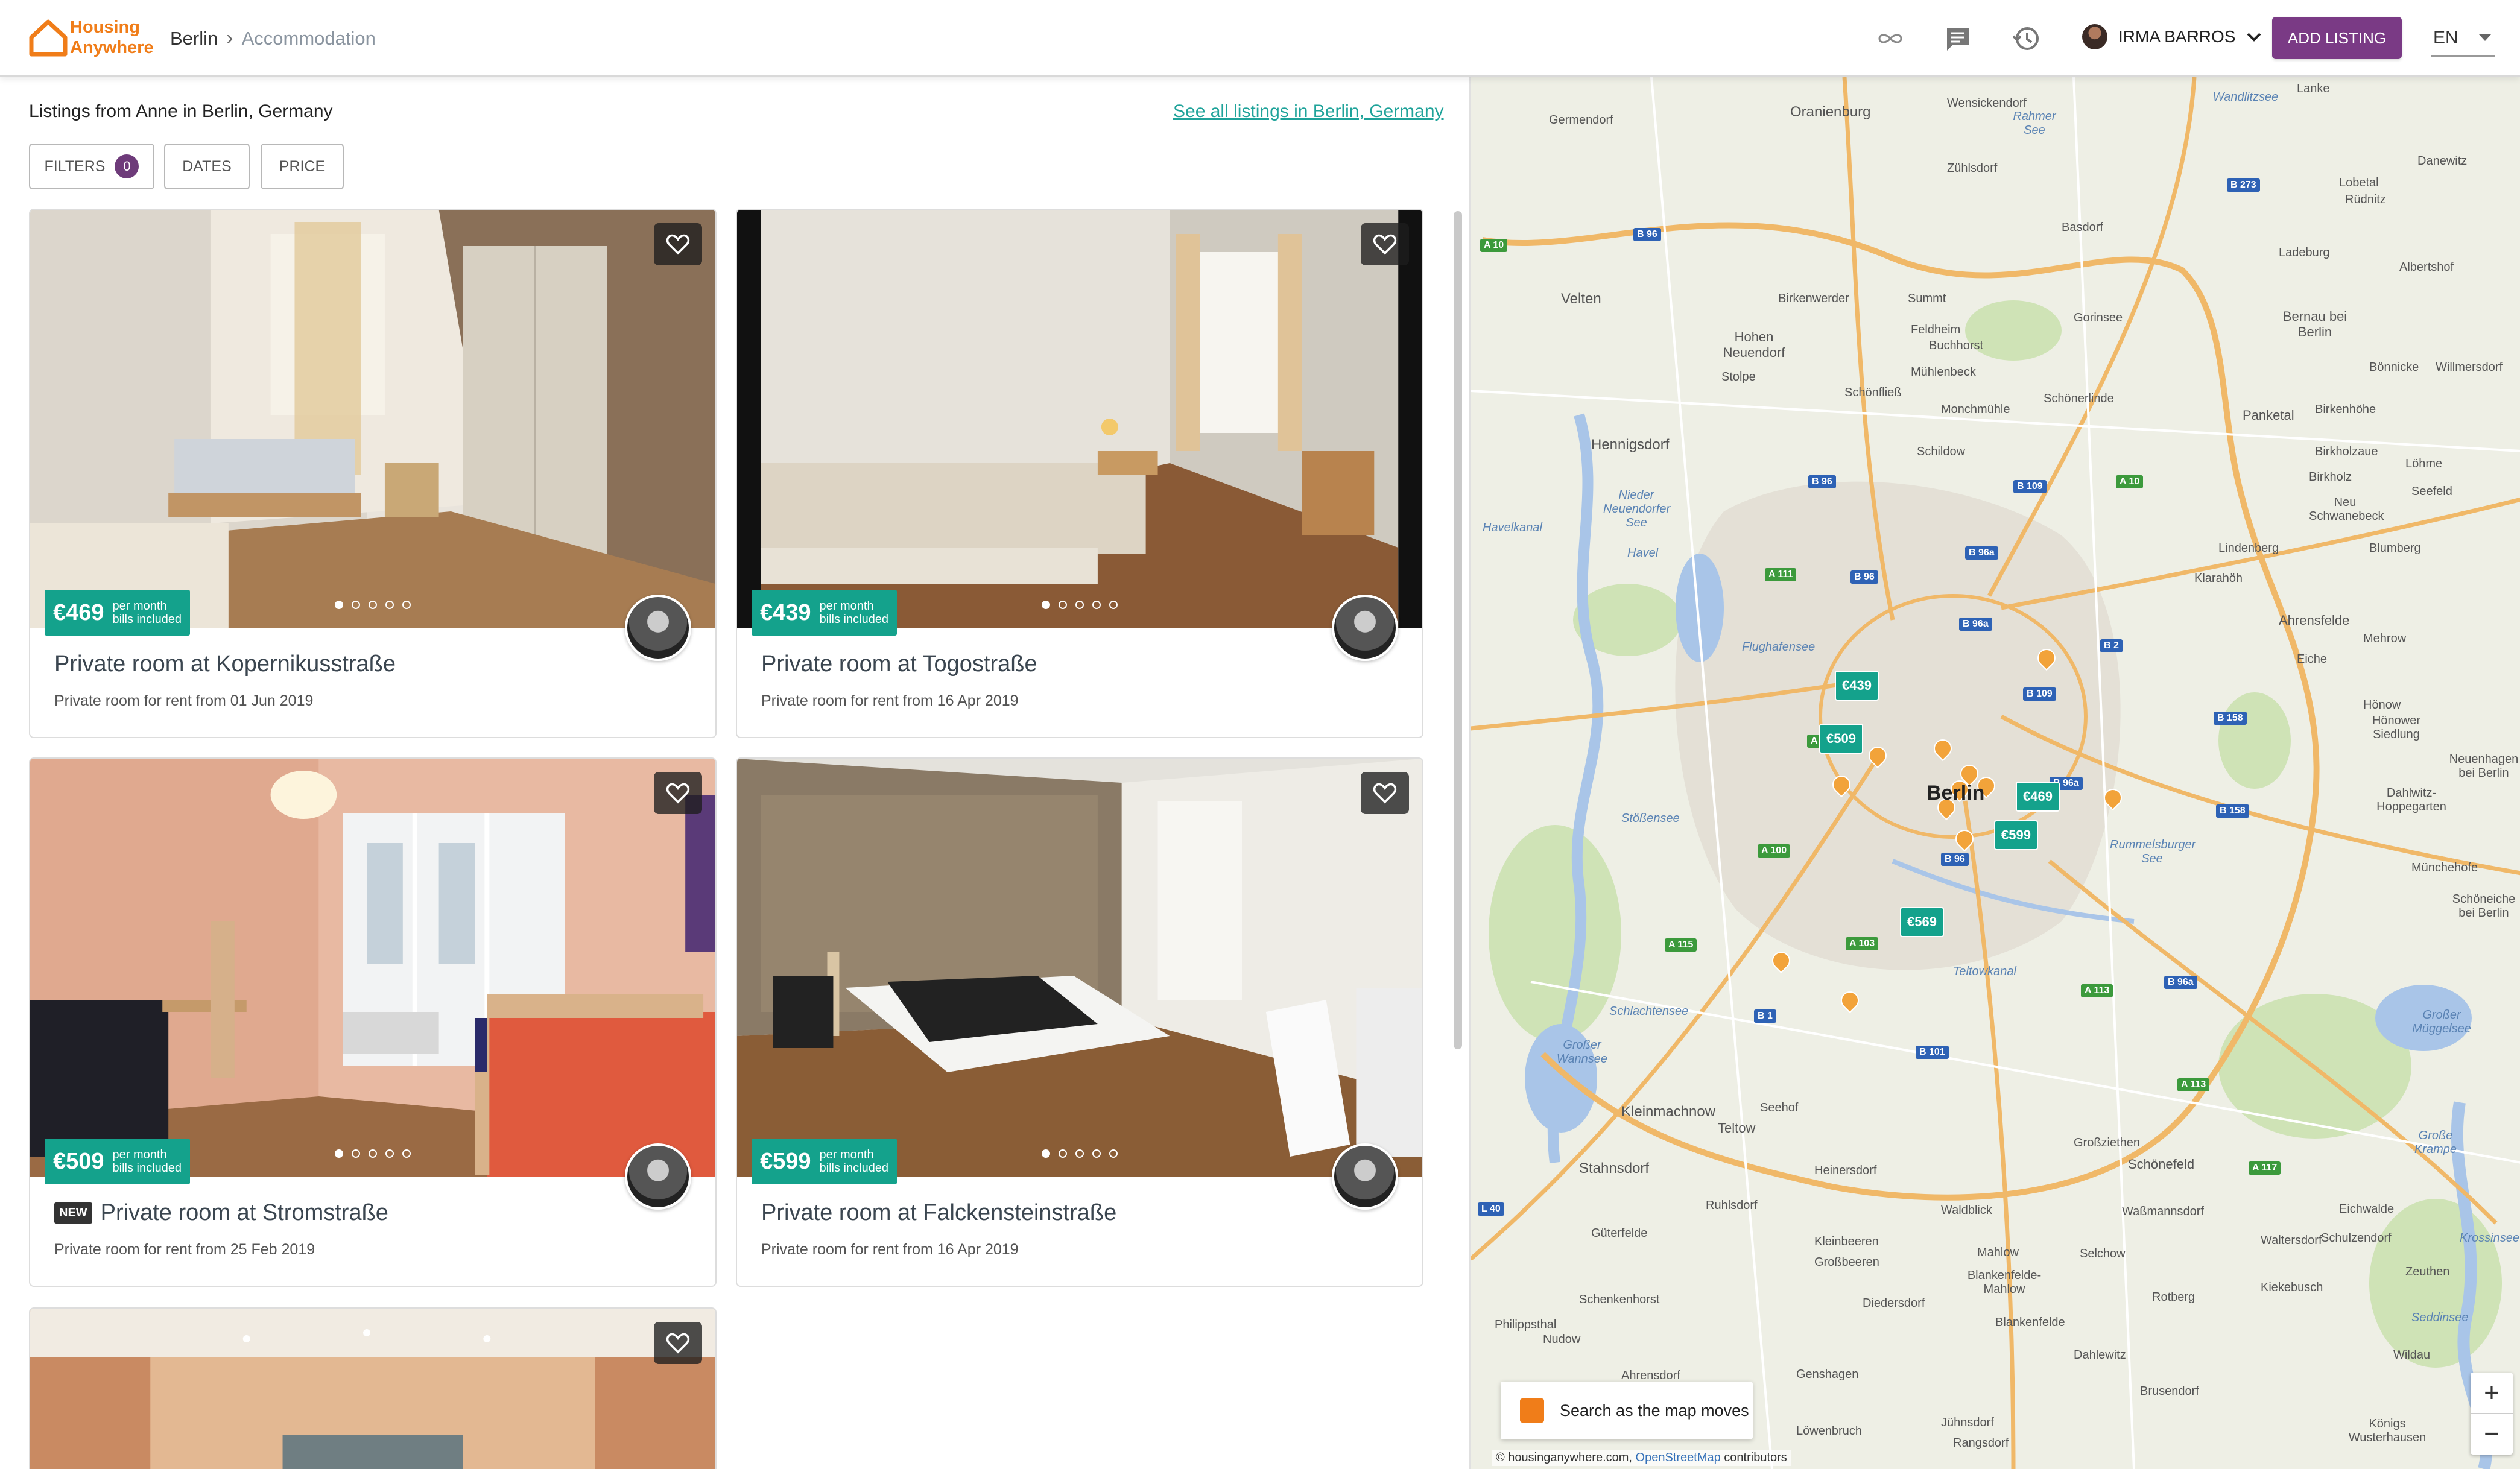 The height and width of the screenshot is (1469, 2520). Describe the element at coordinates (1739, 377) in the screenshot. I see `map-label: Stolpe` at that location.